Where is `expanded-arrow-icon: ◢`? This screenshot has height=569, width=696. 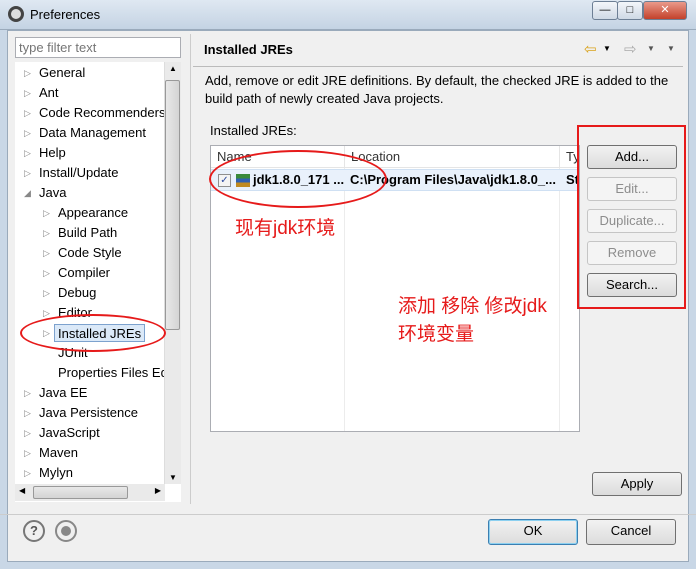 expanded-arrow-icon: ◢ is located at coordinates (27, 193).